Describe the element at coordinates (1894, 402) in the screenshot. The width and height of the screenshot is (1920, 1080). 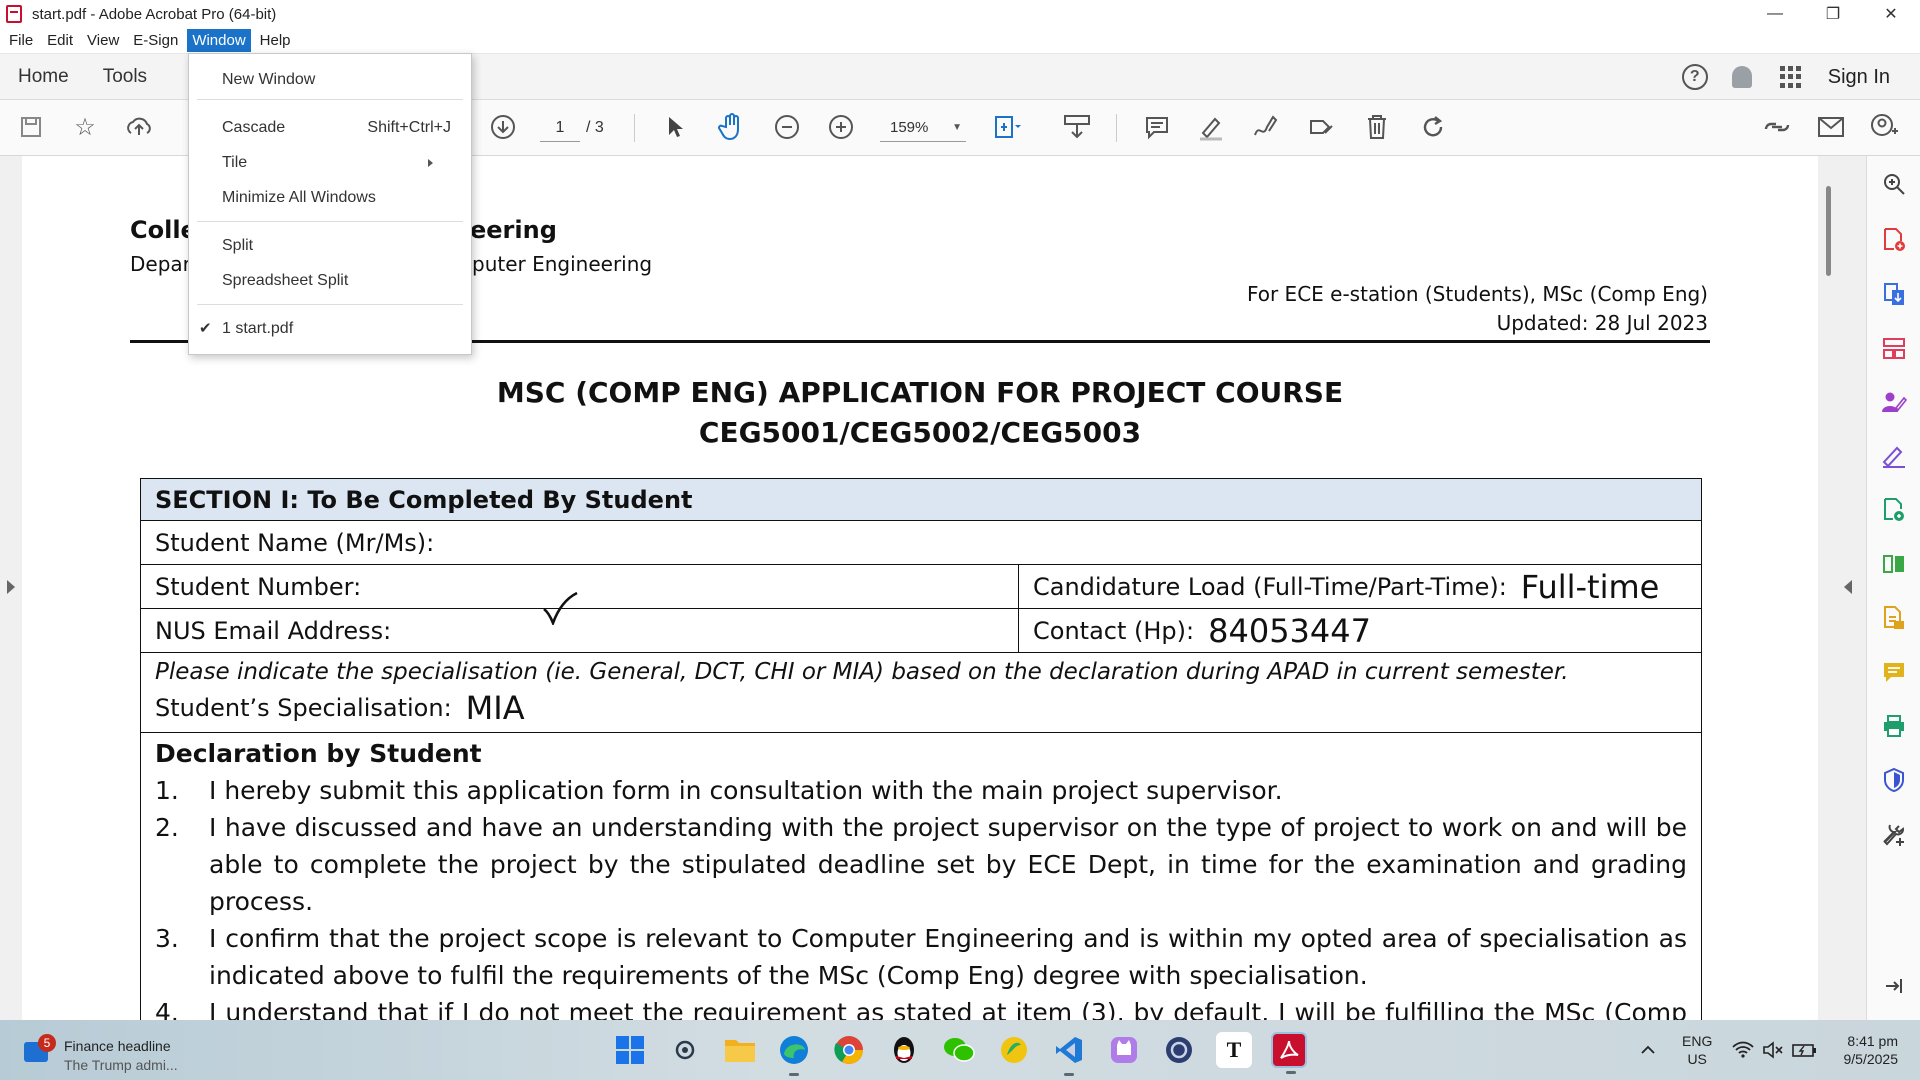
I see `request-signatures-icon` at that location.